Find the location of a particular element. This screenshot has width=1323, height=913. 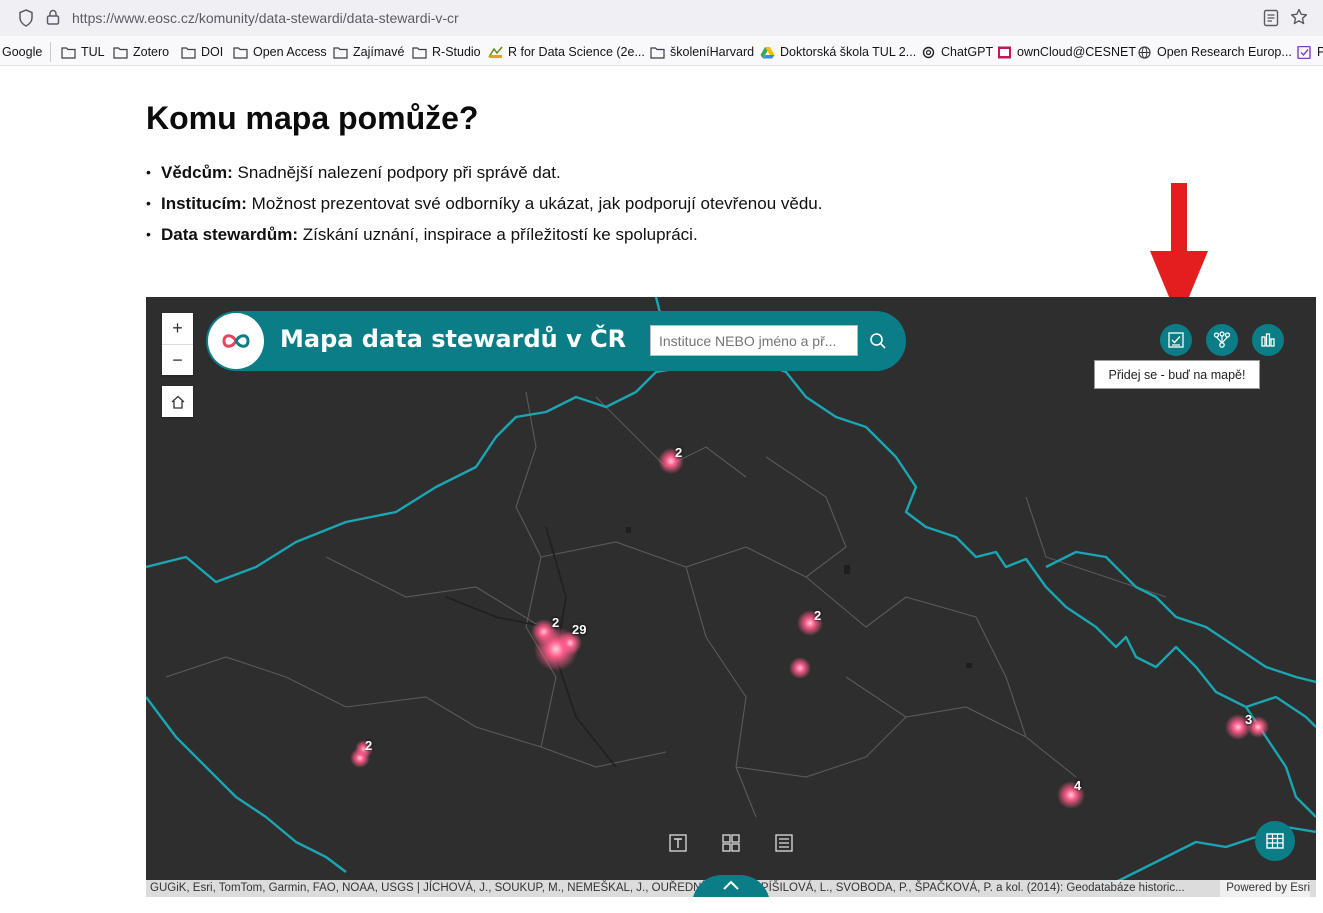

shield-icon is located at coordinates (26, 18).